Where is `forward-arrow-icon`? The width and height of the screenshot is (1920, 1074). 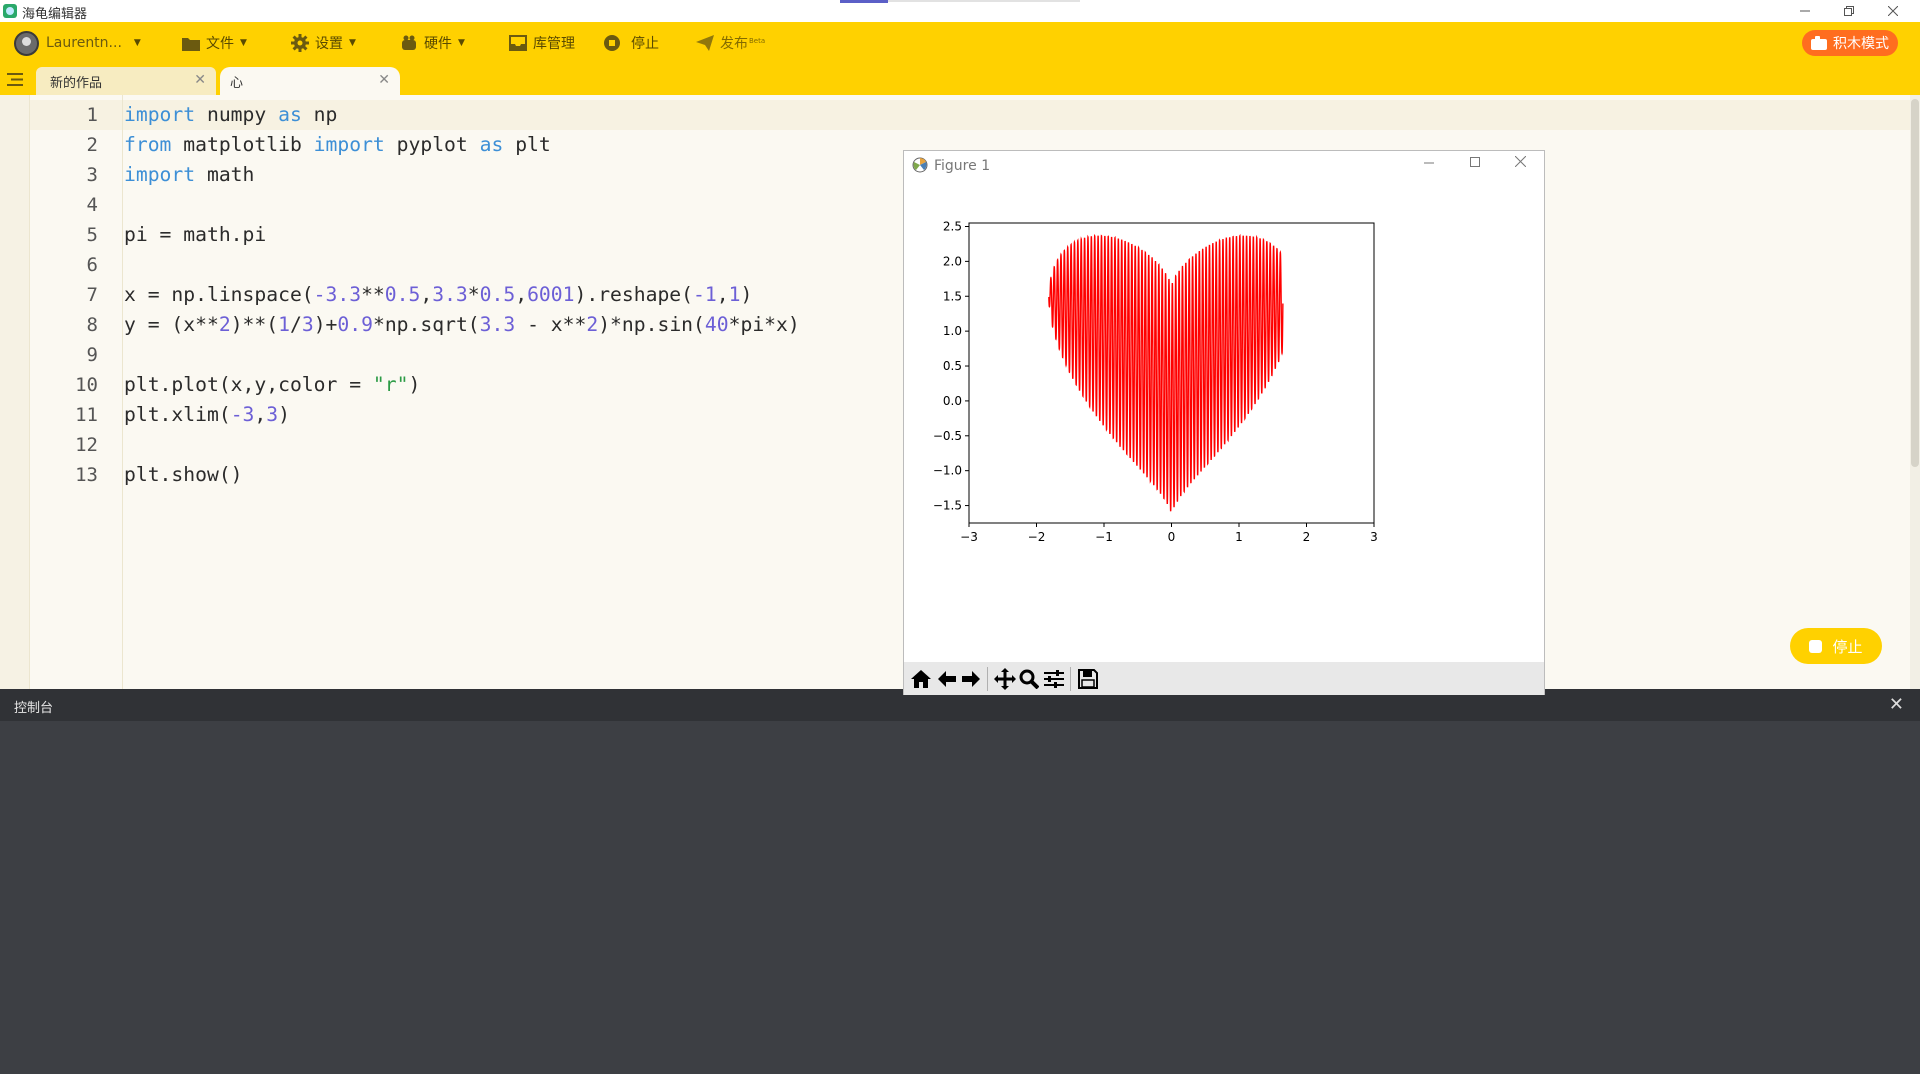 forward-arrow-icon is located at coordinates (971, 679).